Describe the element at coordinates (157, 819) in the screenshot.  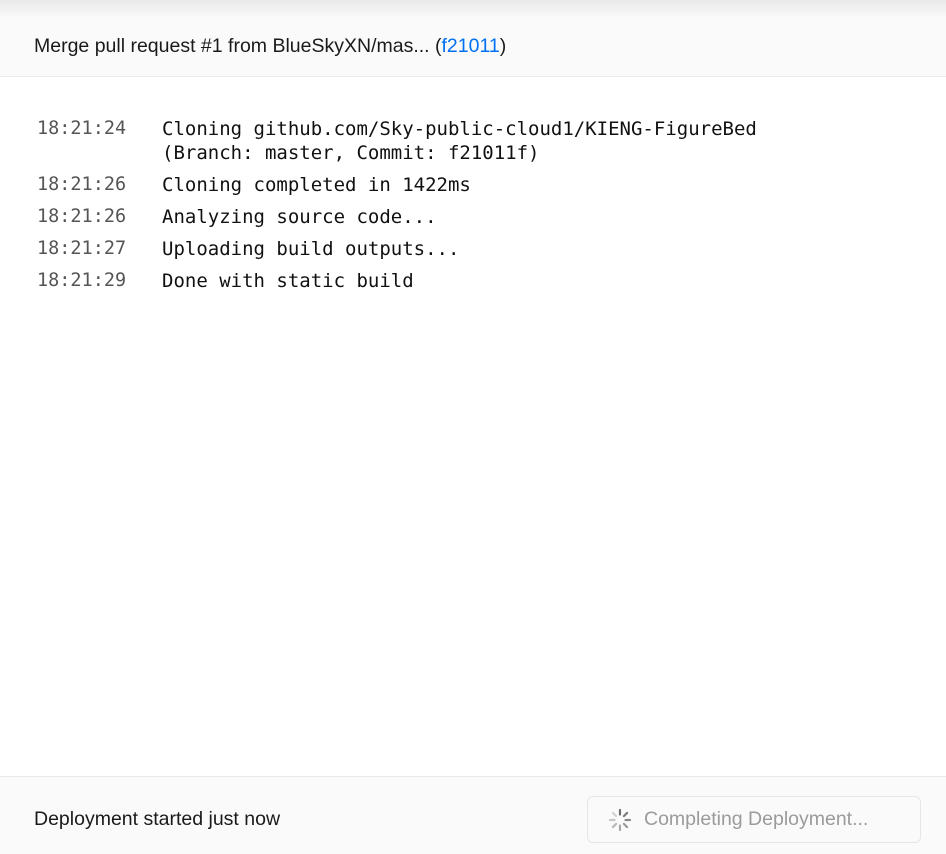
I see `deployment-status: Deployment started just now` at that location.